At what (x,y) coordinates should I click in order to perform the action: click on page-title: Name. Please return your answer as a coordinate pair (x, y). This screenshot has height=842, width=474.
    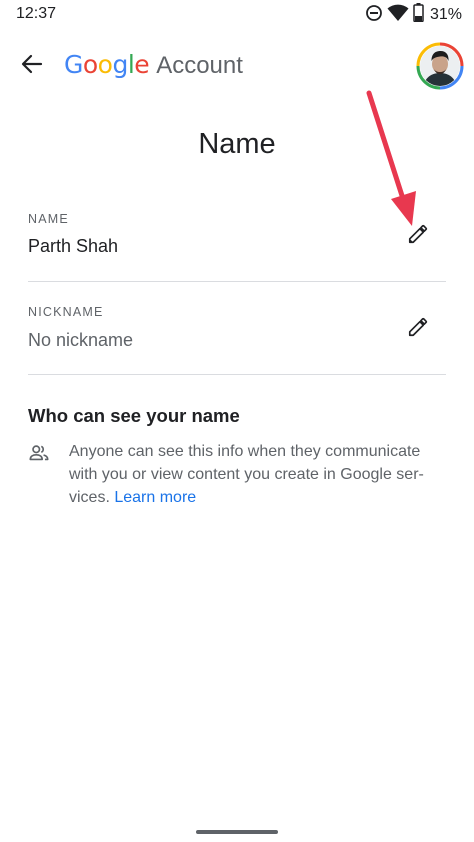
    Looking at the image, I should click on (237, 144).